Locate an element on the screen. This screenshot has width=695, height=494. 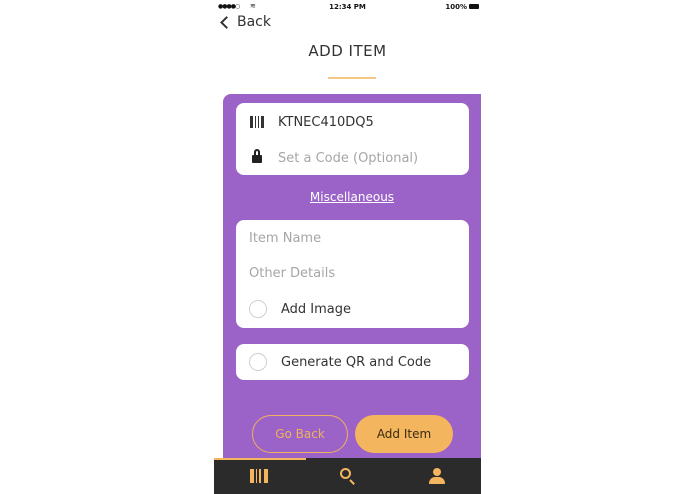
add-image-option: Add Image is located at coordinates (300, 309).